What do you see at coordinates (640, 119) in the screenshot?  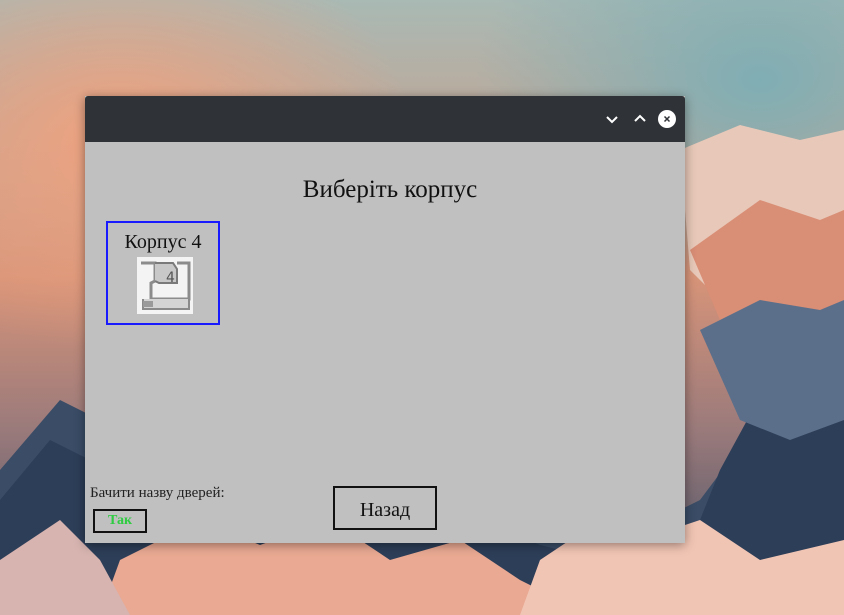 I see `chevron-up-icon` at bounding box center [640, 119].